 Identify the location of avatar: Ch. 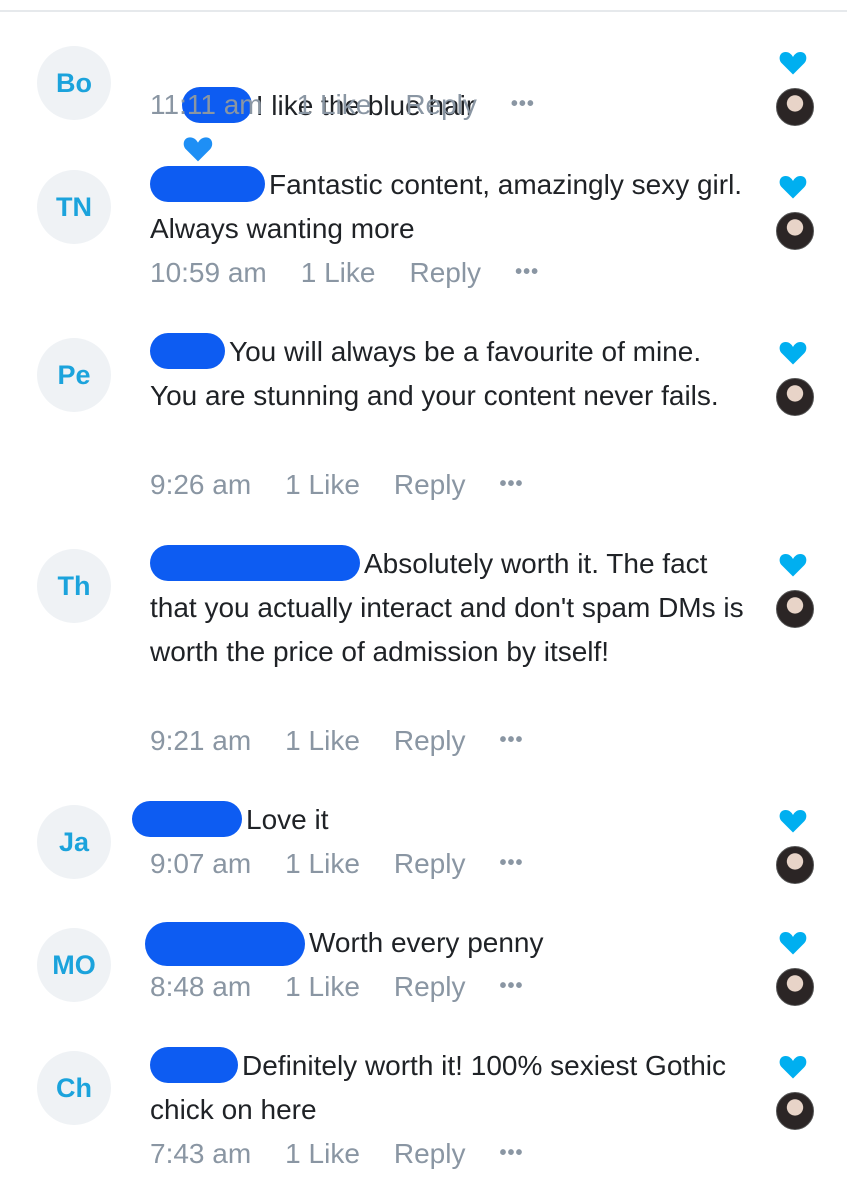
(74, 1088).